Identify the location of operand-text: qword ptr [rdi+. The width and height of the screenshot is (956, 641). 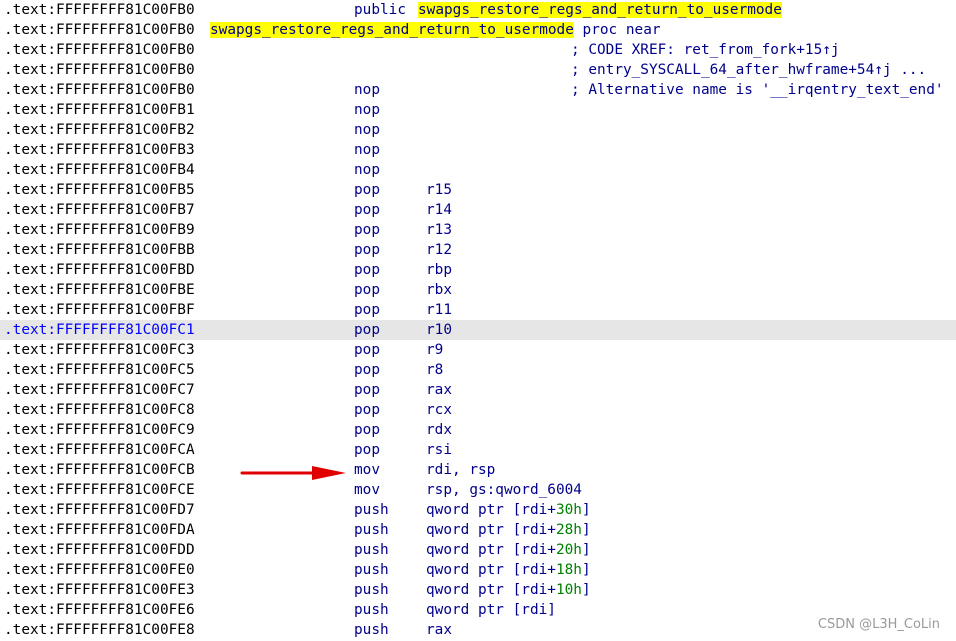
(491, 550).